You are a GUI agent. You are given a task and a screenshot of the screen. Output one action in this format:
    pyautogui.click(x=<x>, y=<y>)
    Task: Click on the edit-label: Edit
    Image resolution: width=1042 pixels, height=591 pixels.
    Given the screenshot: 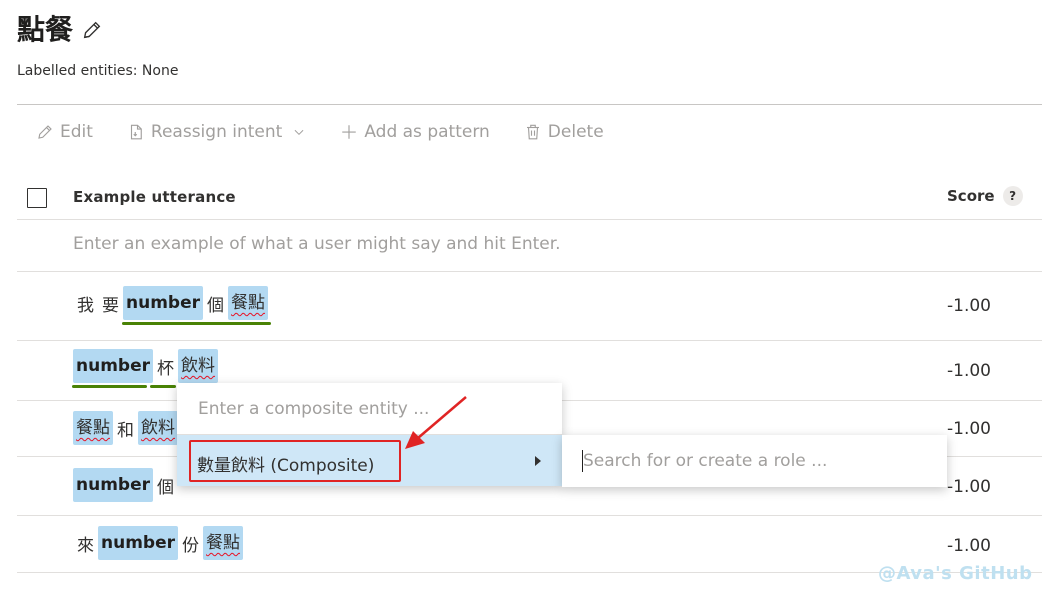 What is the action you would take?
    pyautogui.click(x=76, y=132)
    